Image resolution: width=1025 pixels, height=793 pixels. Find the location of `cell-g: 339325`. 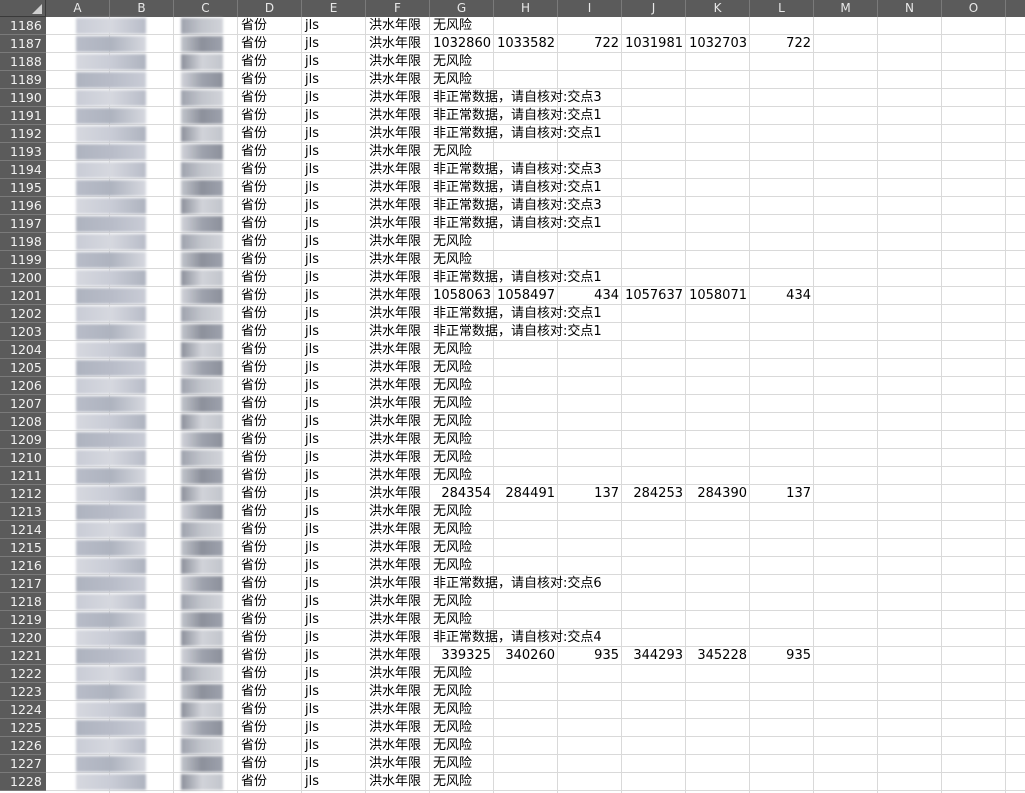

cell-g: 339325 is located at coordinates (460, 655).